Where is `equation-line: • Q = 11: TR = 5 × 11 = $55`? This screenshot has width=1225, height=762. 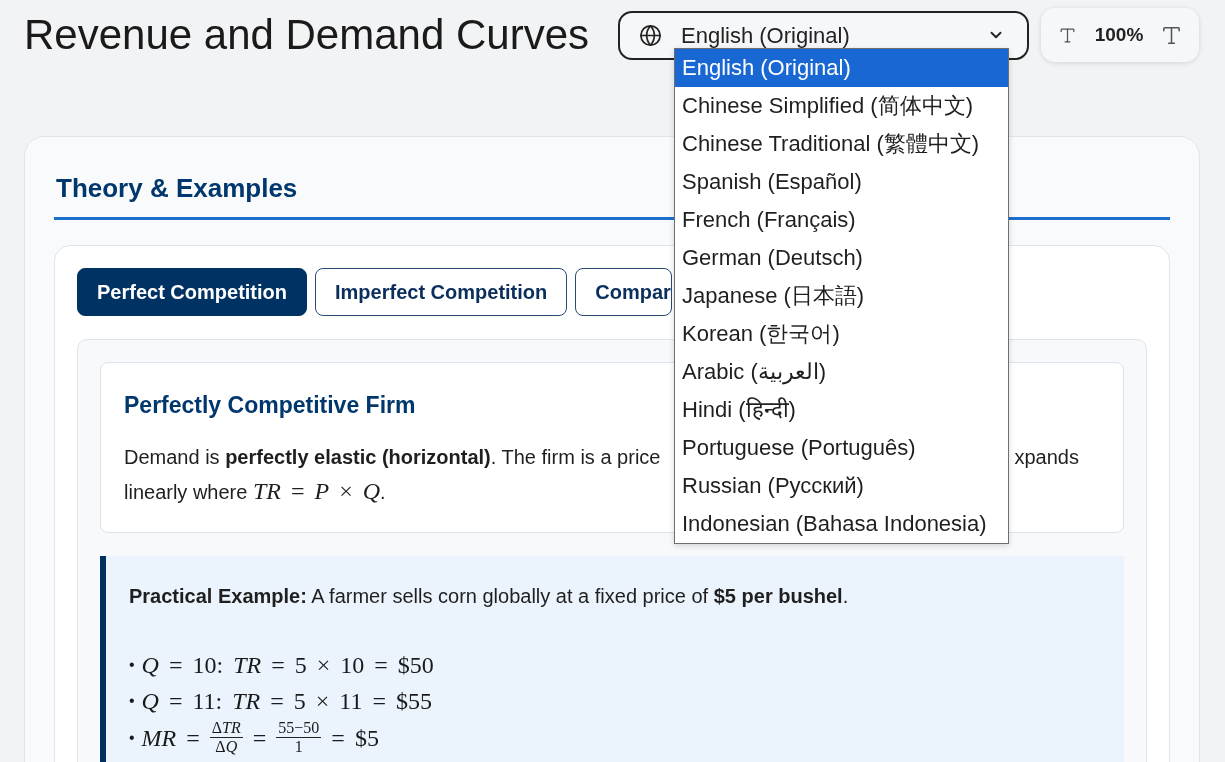
equation-line: • Q = 11: TR = 5 × 11 = $55 is located at coordinates (281, 701).